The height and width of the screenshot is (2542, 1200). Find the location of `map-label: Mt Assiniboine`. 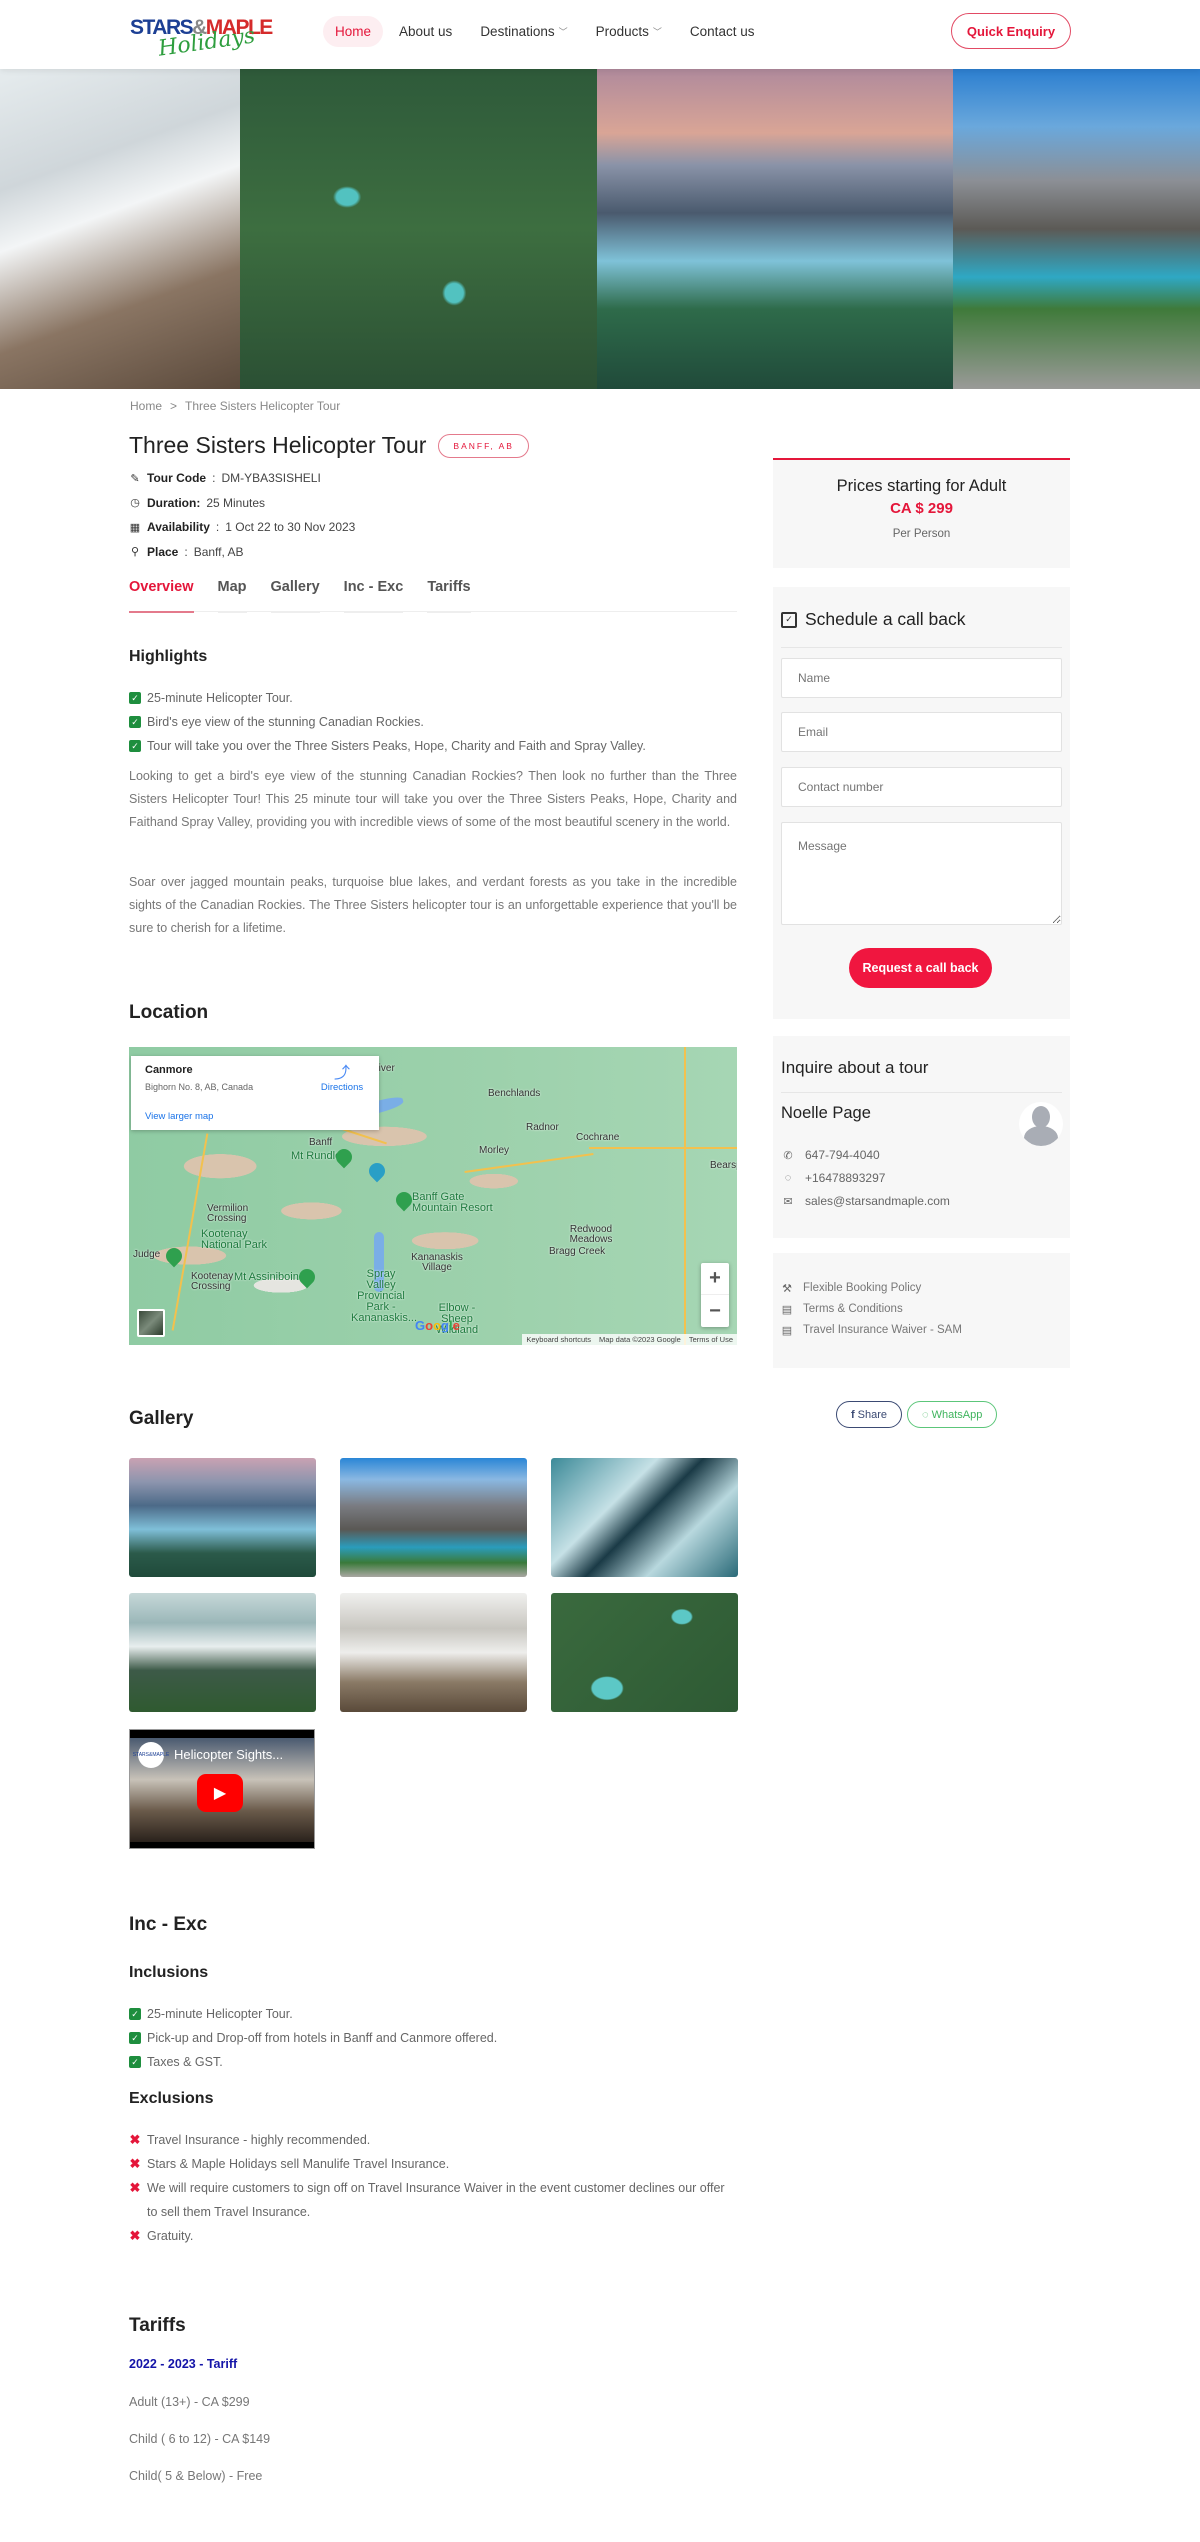

map-label: Mt Assiniboine is located at coordinates (269, 1277).